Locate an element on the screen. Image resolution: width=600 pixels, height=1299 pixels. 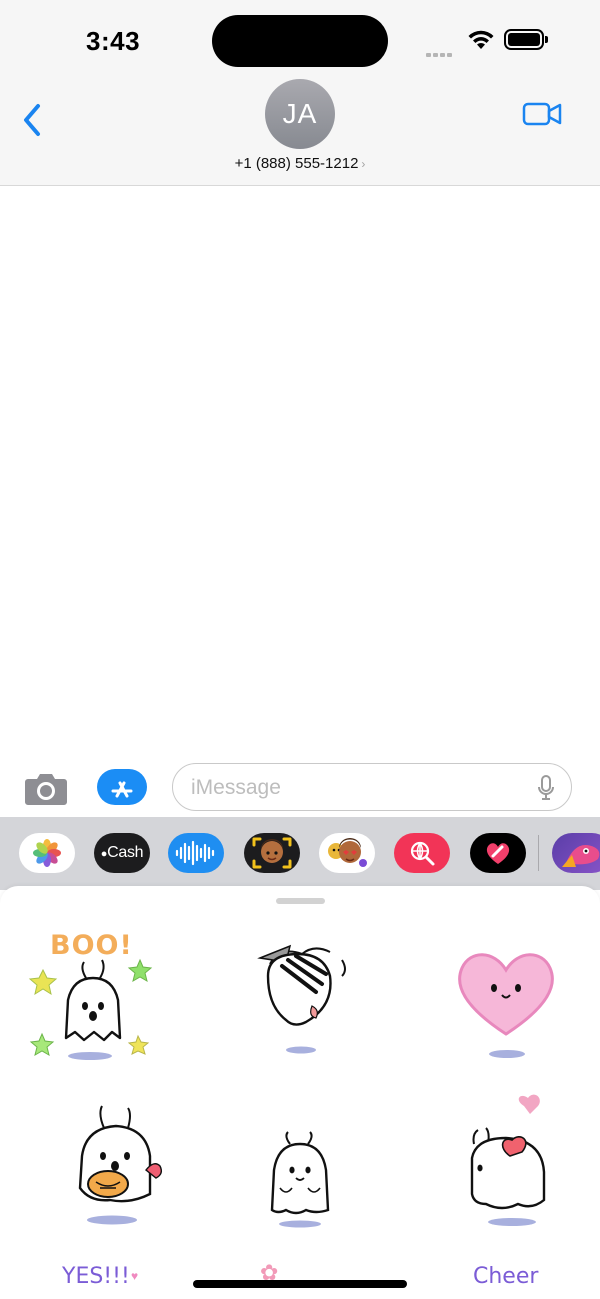
chevron-right-icon: › is located at coordinates (363, 164).